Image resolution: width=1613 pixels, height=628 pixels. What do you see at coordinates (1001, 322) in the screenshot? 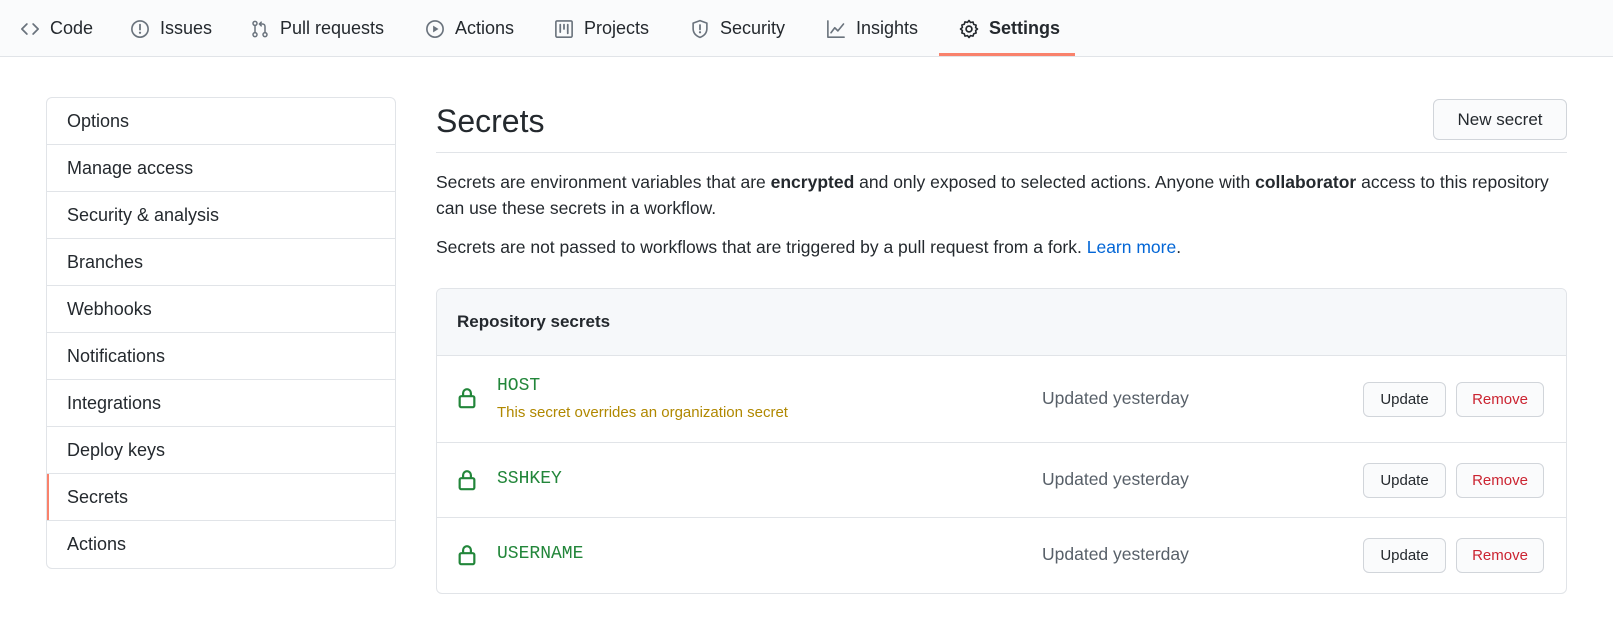
I see `repository-secrets-header: Repository secrets` at bounding box center [1001, 322].